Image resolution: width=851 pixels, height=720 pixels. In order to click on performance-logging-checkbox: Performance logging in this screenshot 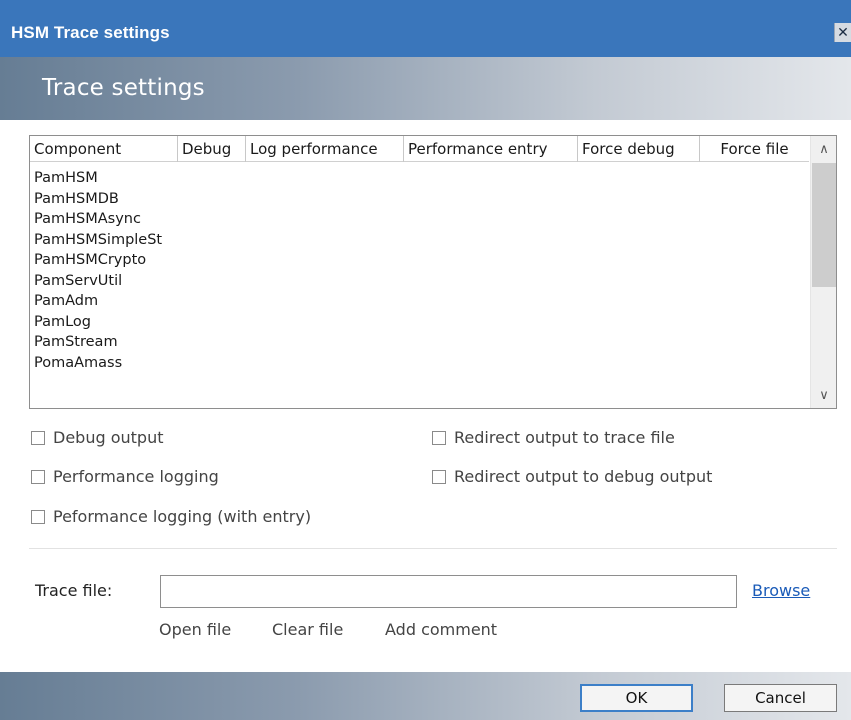, I will do `click(125, 476)`.